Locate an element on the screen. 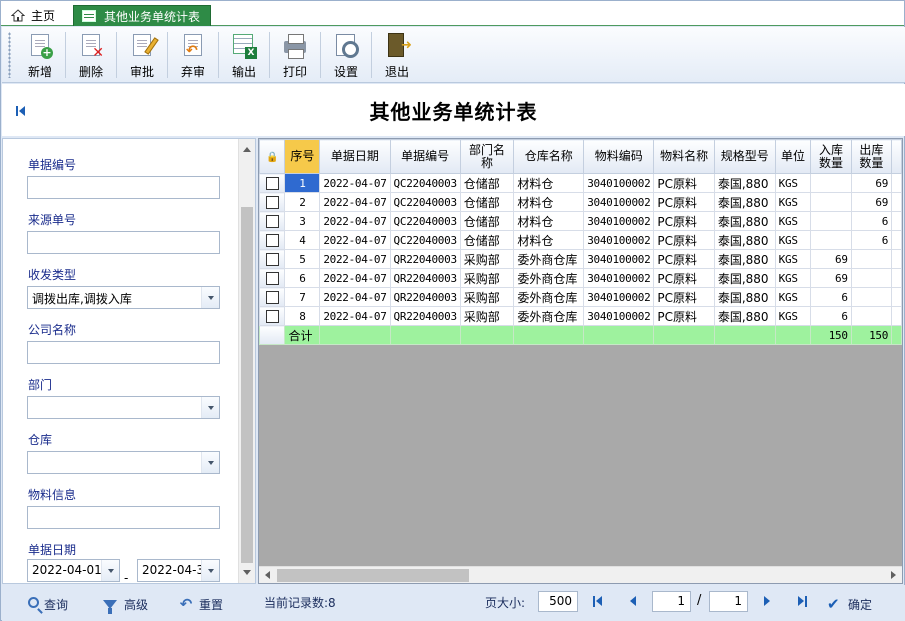 The height and width of the screenshot is (621, 905). column-header: 出库数量 is located at coordinates (871, 156).